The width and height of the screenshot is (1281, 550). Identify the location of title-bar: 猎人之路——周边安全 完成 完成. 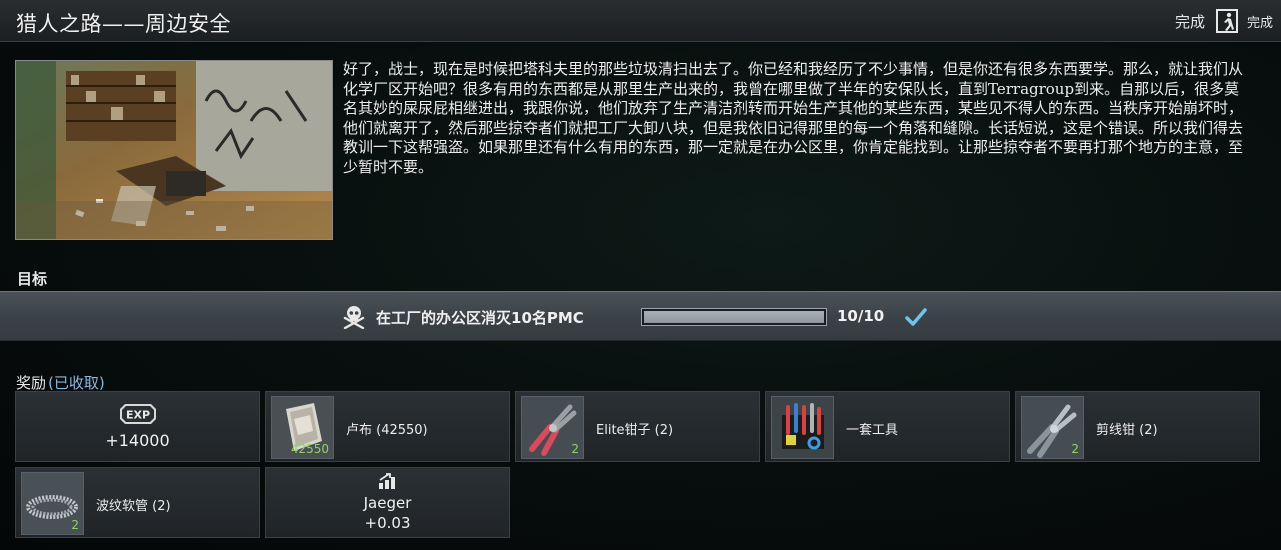
(640, 21).